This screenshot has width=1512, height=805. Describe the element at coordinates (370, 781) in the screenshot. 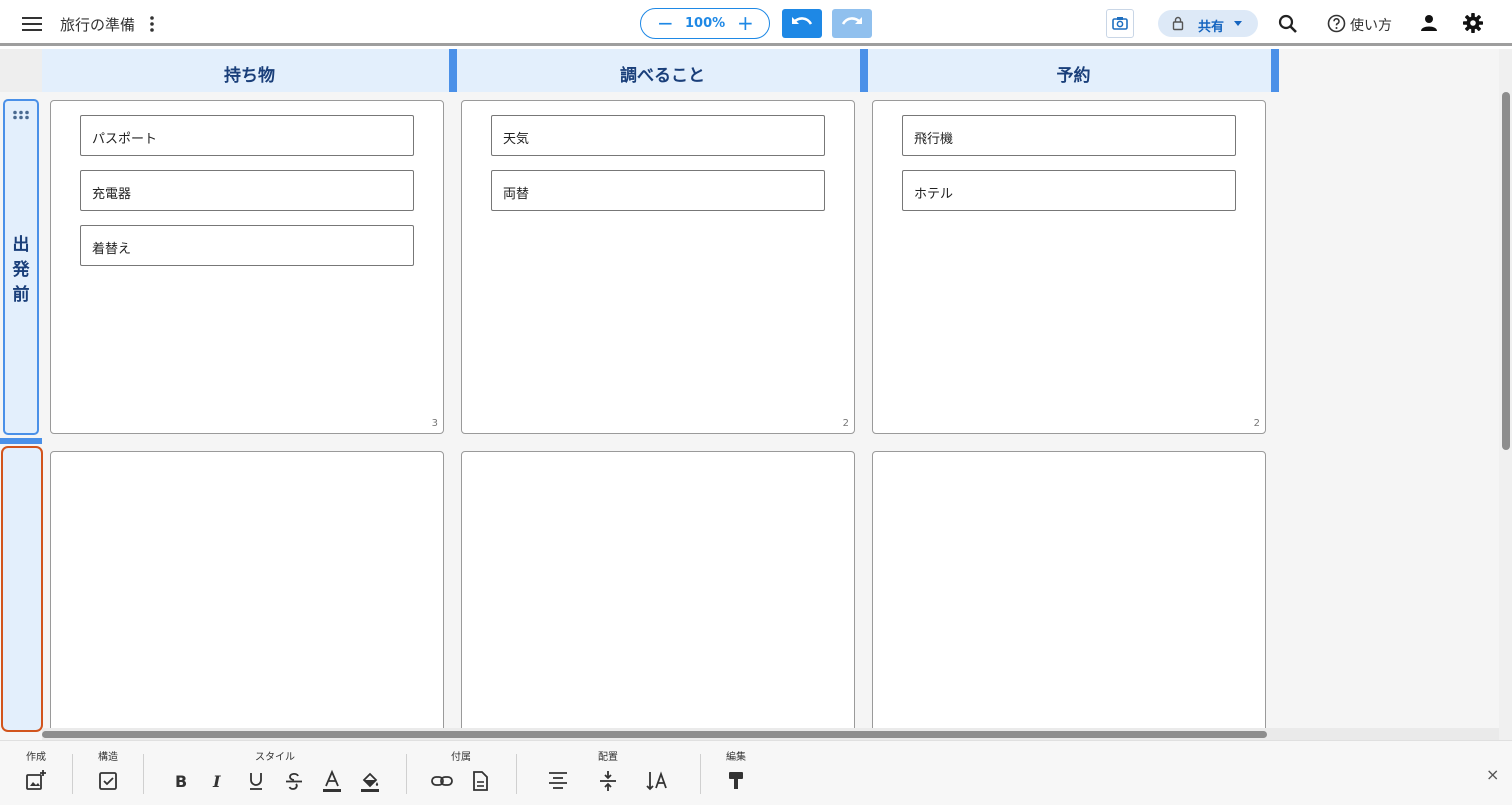

I see `fill-color-icon` at that location.